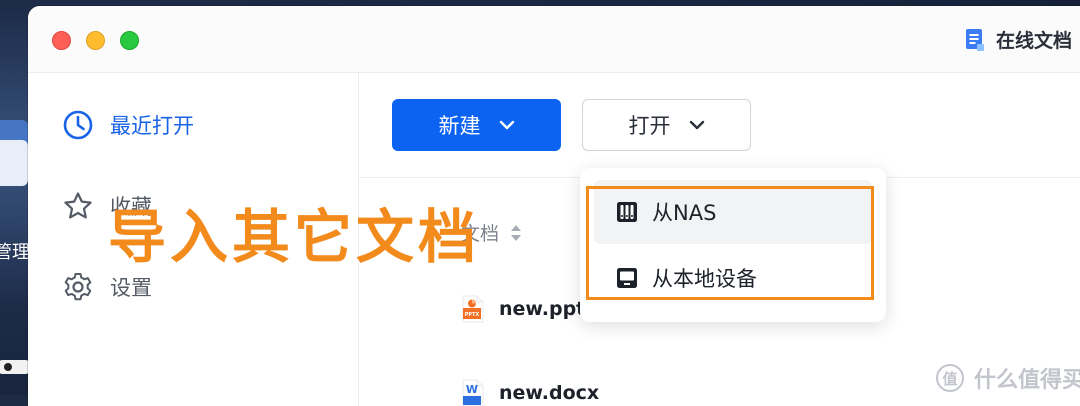 Image resolution: width=1080 pixels, height=406 pixels. I want to click on sidebar-item-recent: 最近打开, so click(128, 125).